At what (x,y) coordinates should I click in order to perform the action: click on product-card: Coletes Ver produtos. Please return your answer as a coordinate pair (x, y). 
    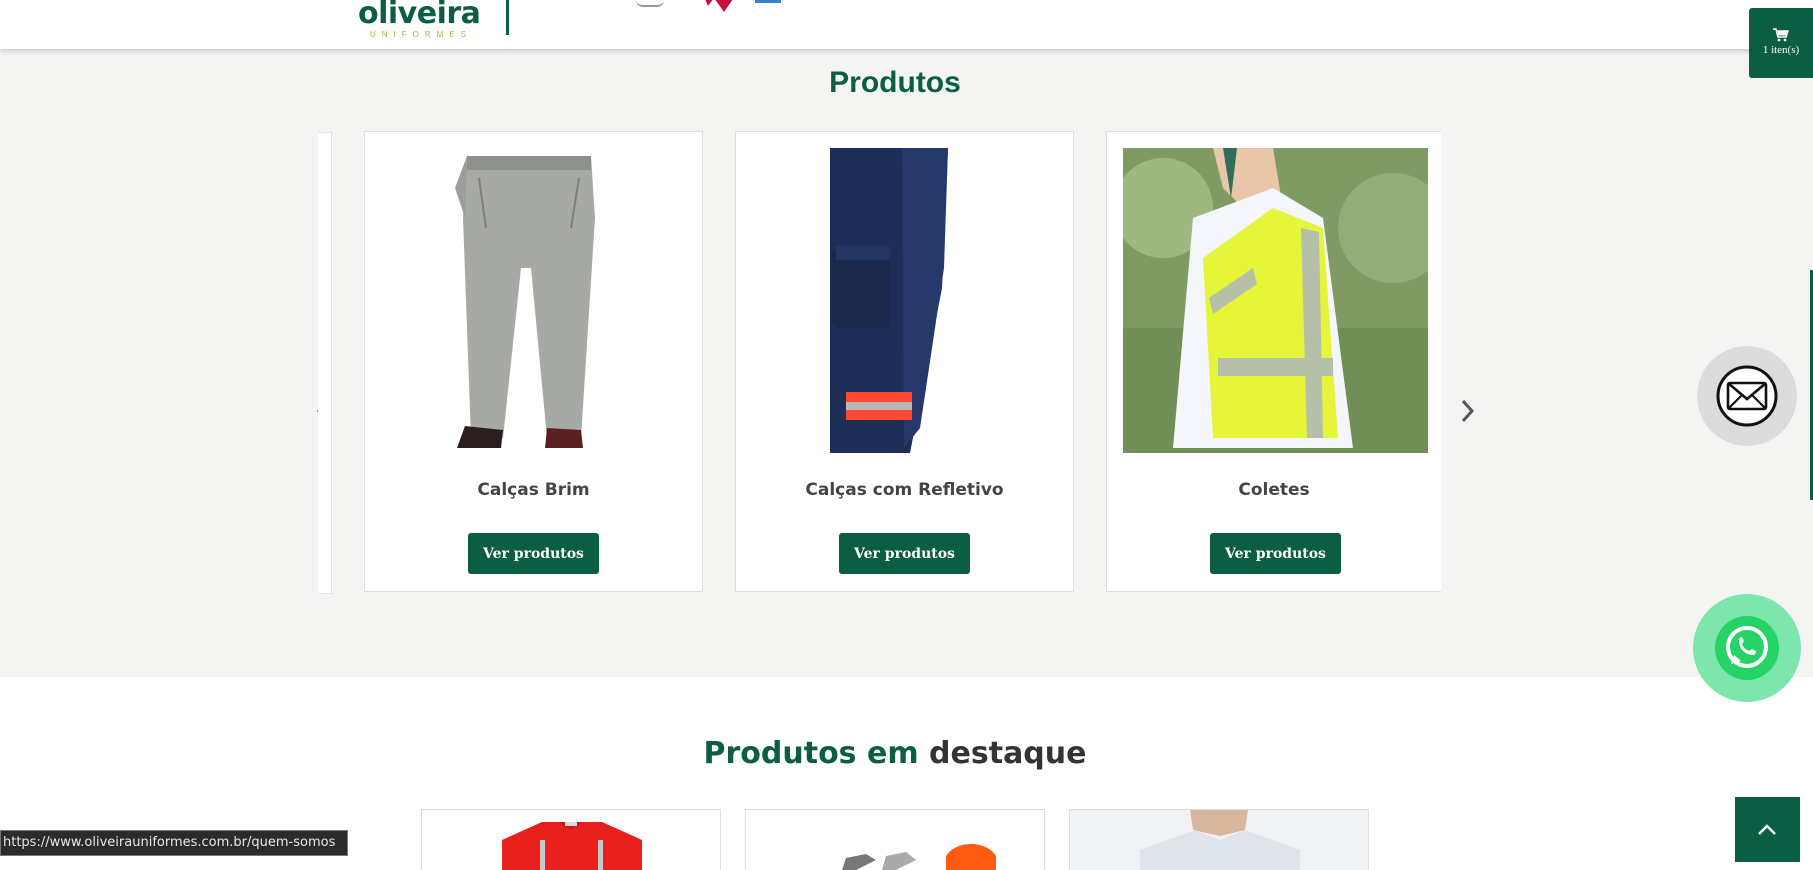
    Looking at the image, I should click on (1273, 361).